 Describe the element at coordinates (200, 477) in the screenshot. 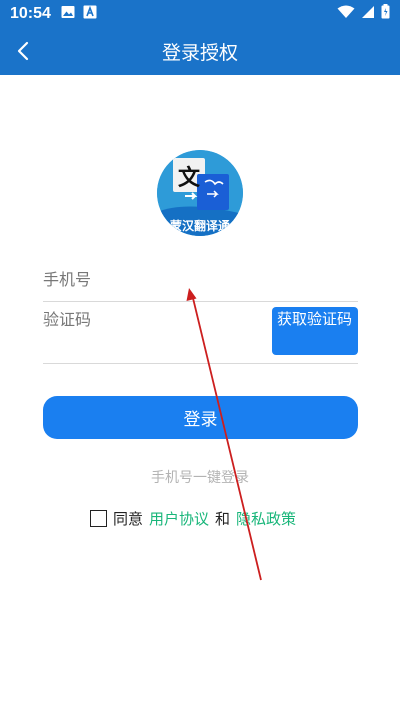

I see `one-click-login-link: 手机号一键登录` at that location.